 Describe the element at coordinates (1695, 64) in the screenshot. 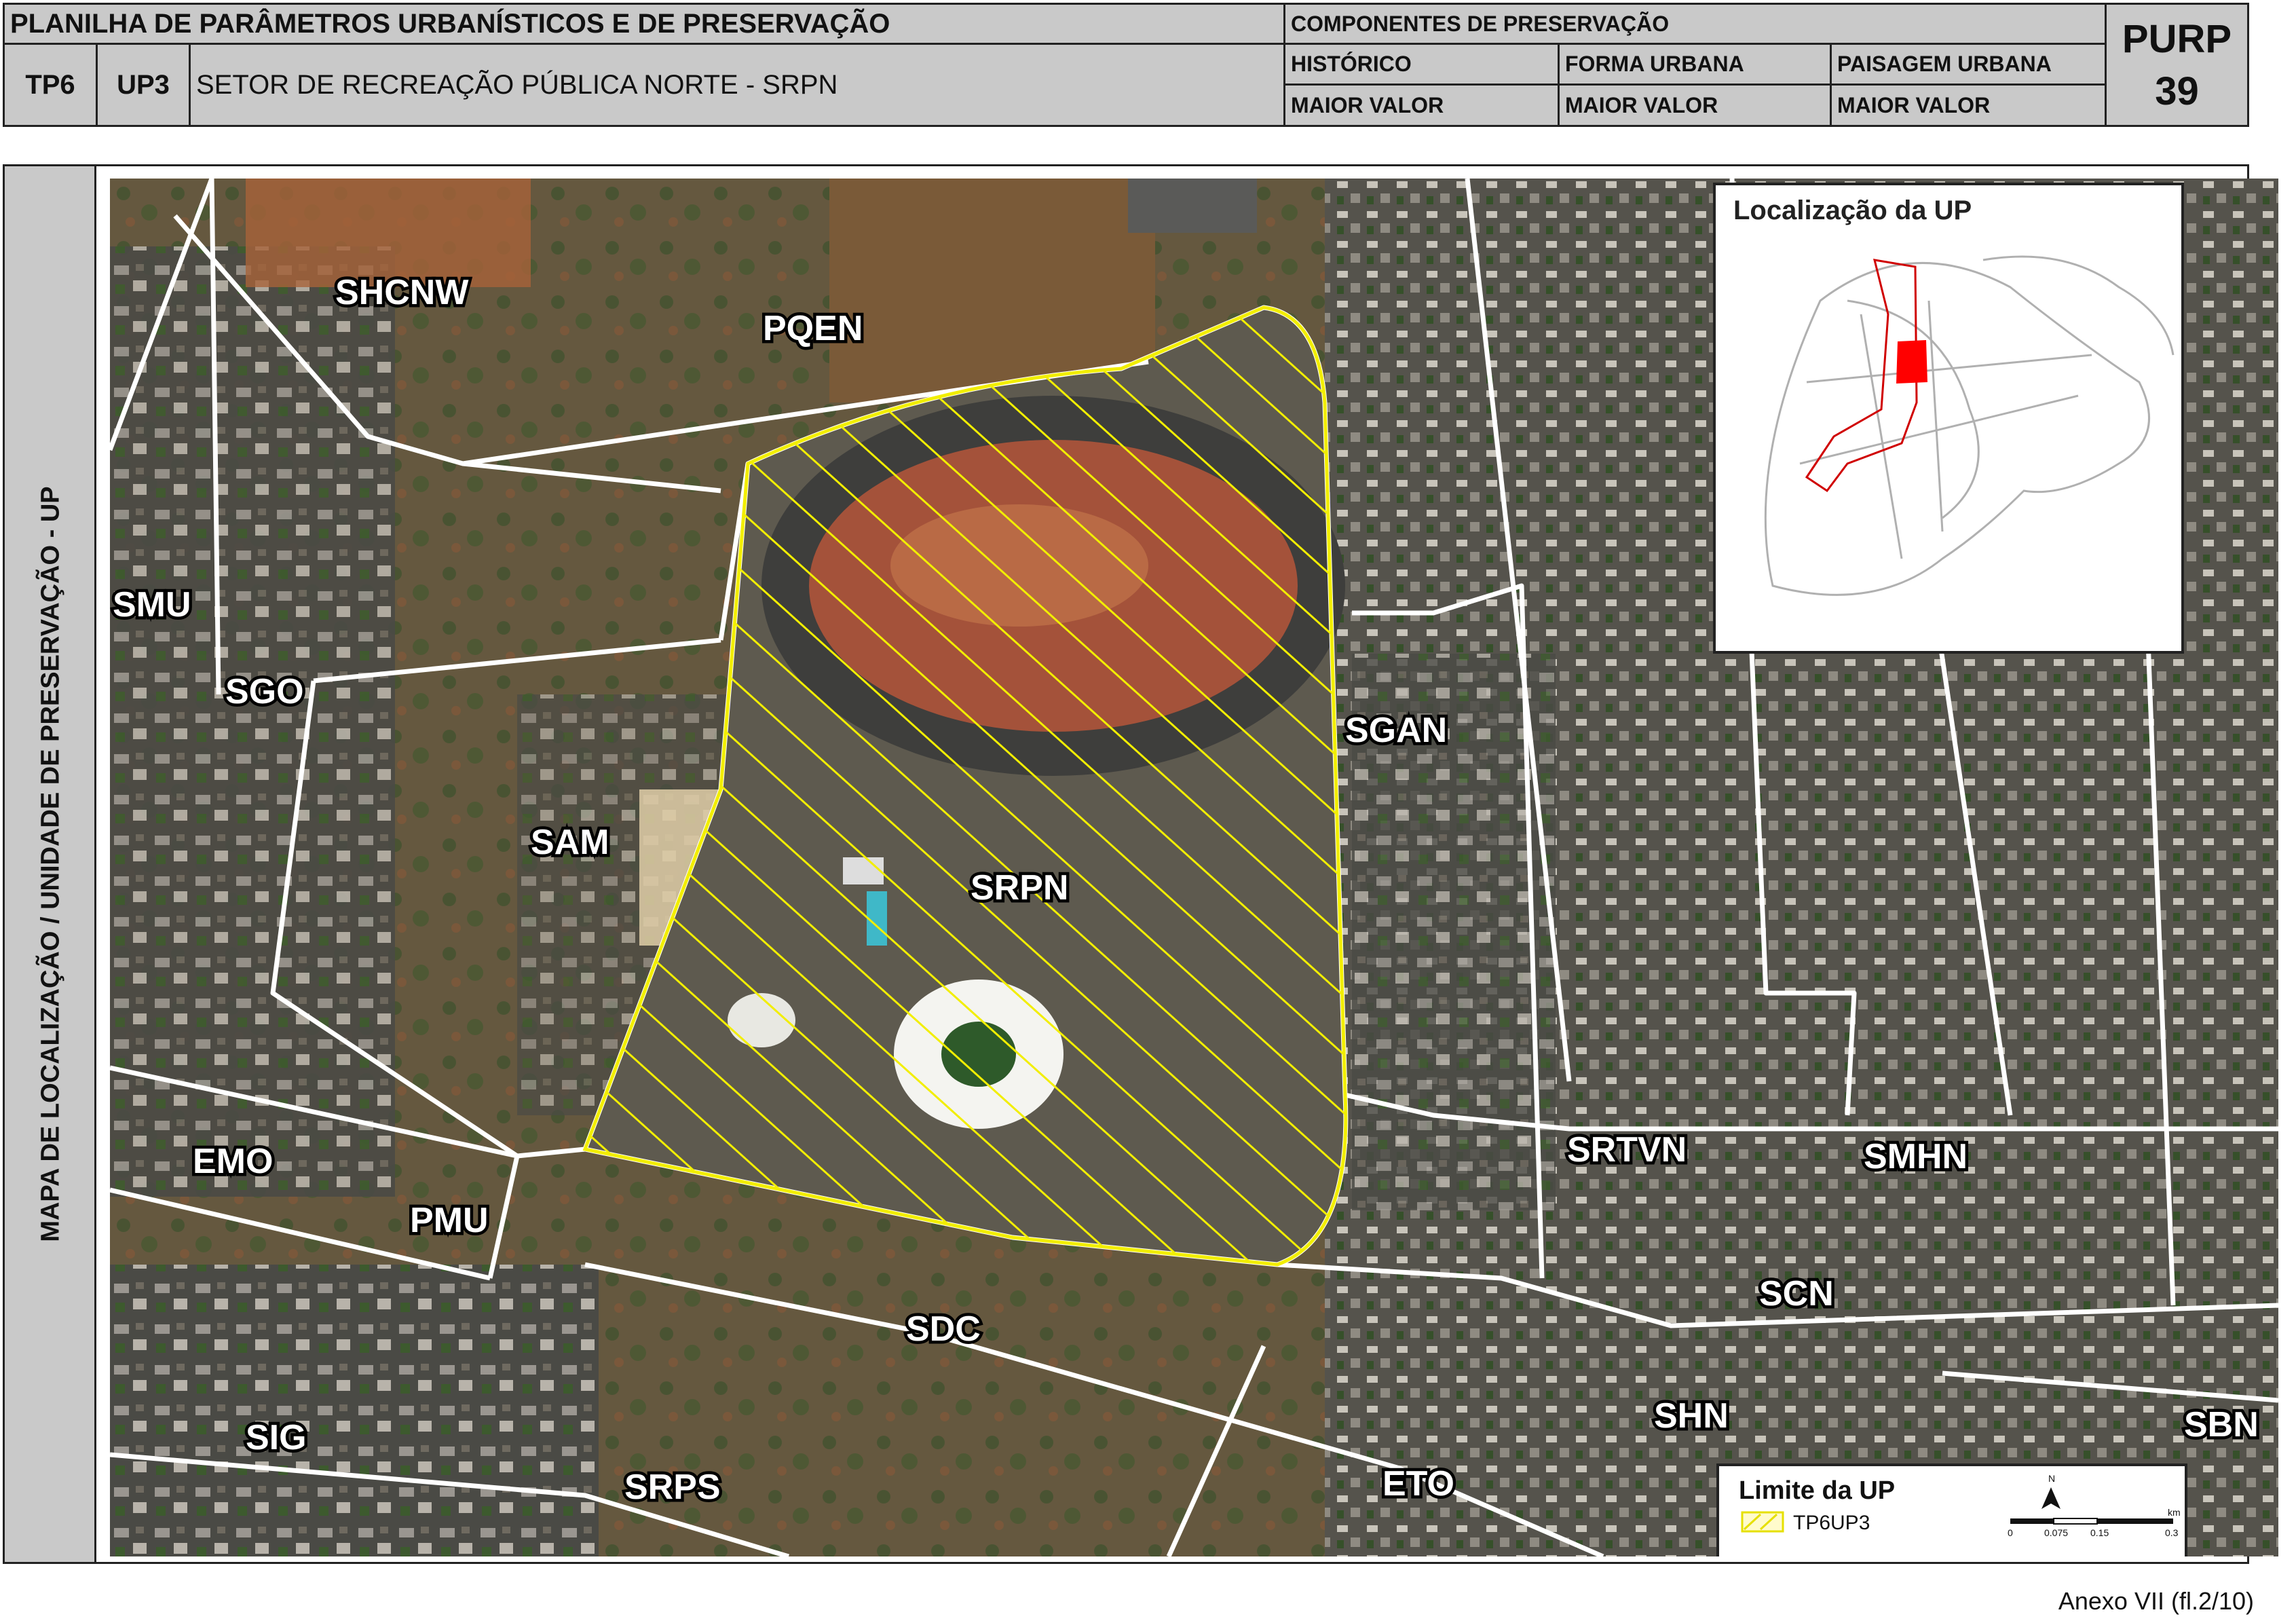

I see `component-forma-urbana: FORMA URBANA` at that location.